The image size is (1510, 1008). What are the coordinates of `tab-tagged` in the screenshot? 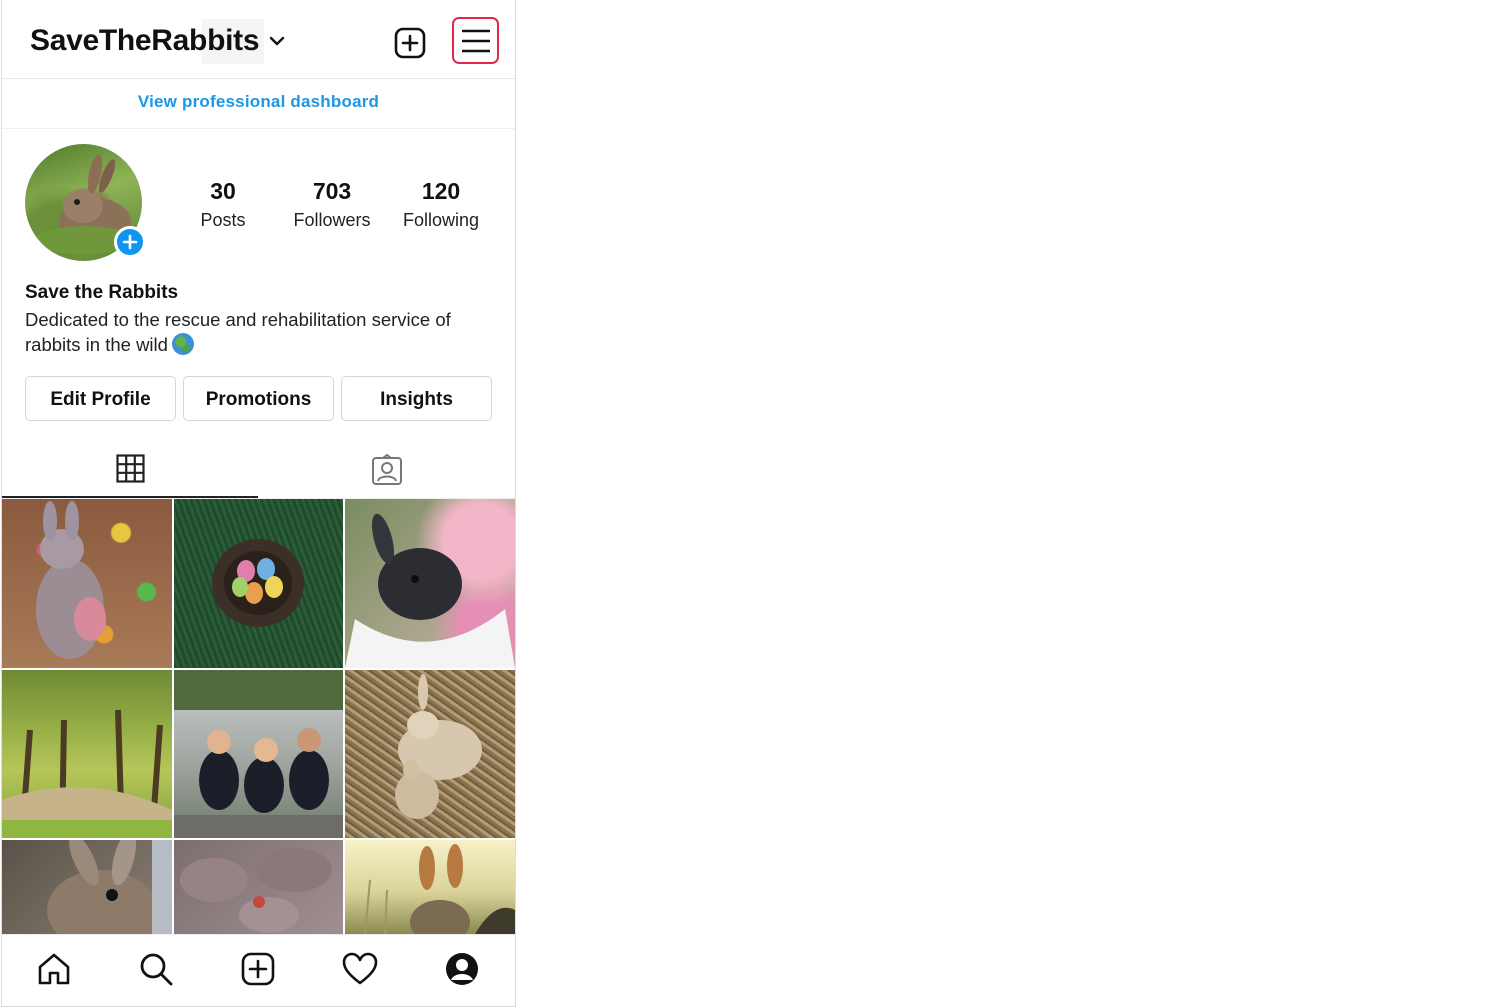 It's located at (386, 469).